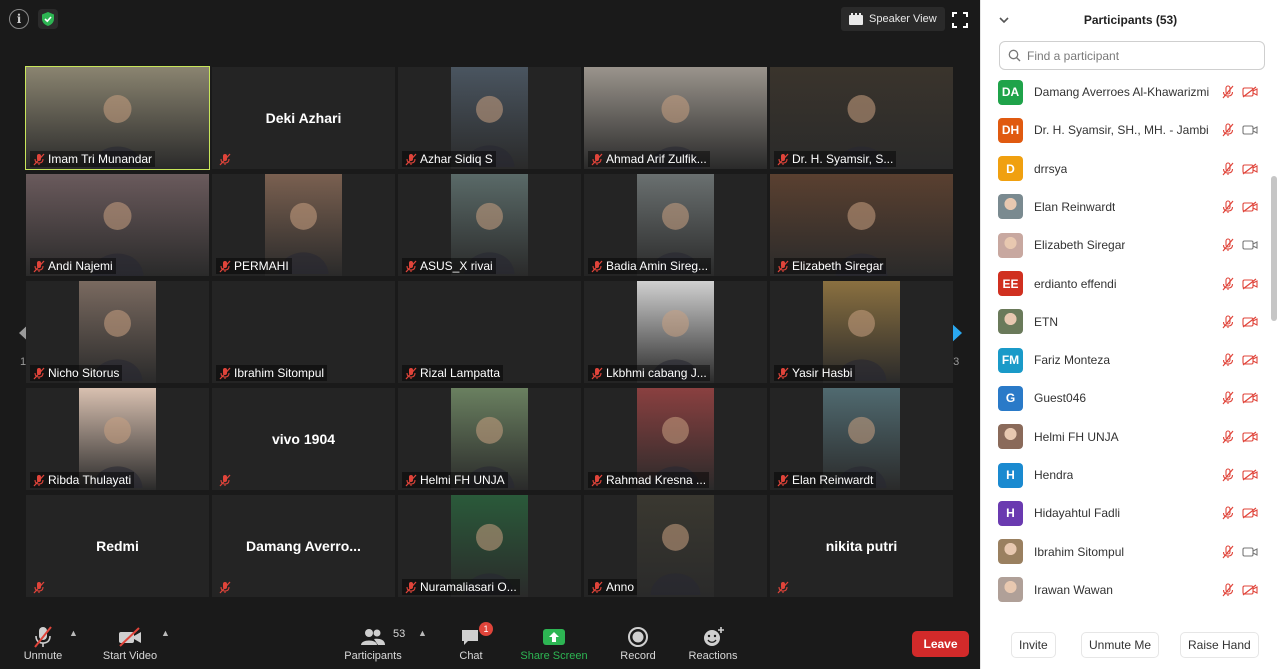 The height and width of the screenshot is (669, 1280). Describe the element at coordinates (940, 644) in the screenshot. I see `leave-button: Leave` at that location.